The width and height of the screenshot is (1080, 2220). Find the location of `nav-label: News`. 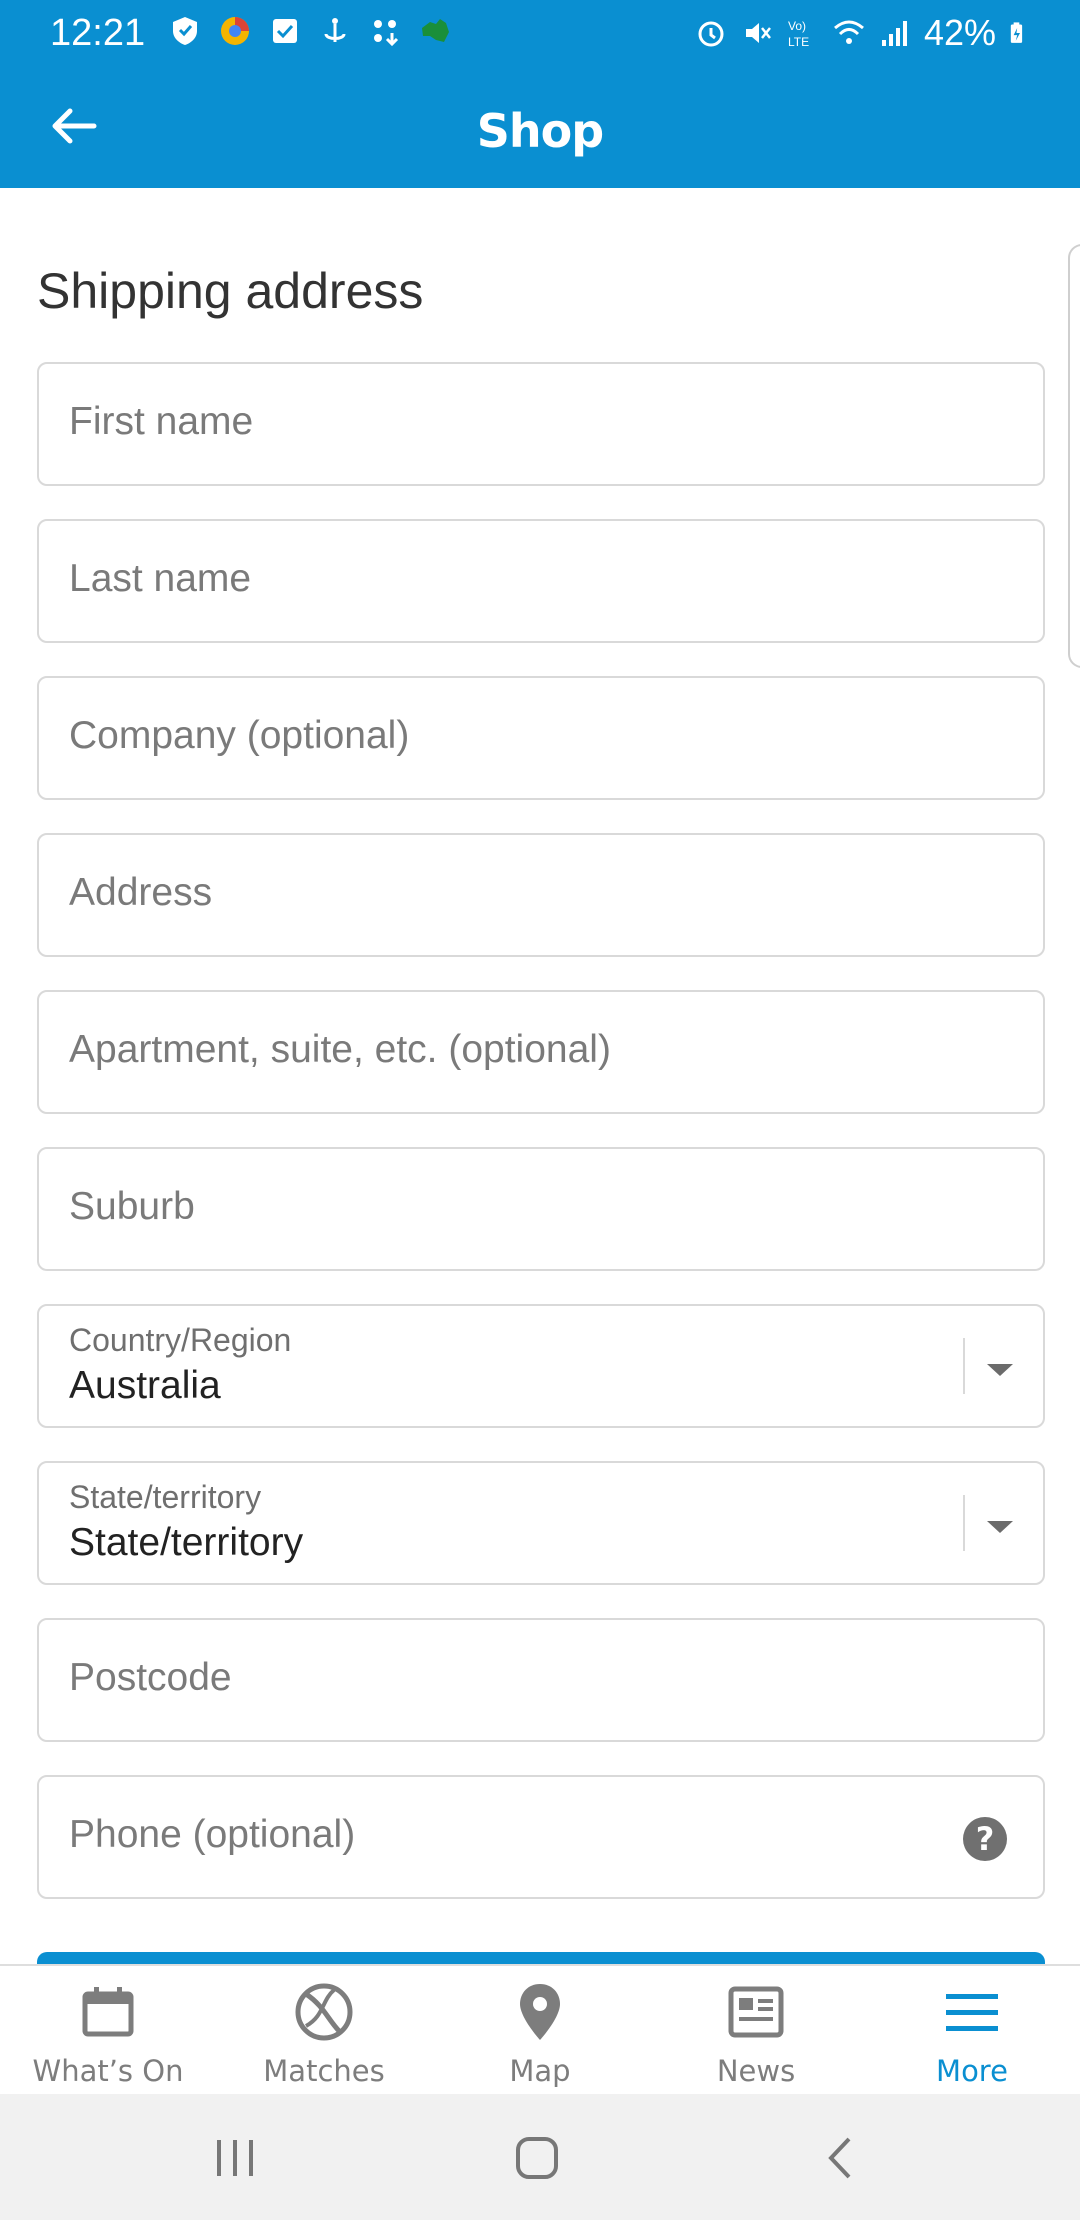

nav-label: News is located at coordinates (756, 2071).